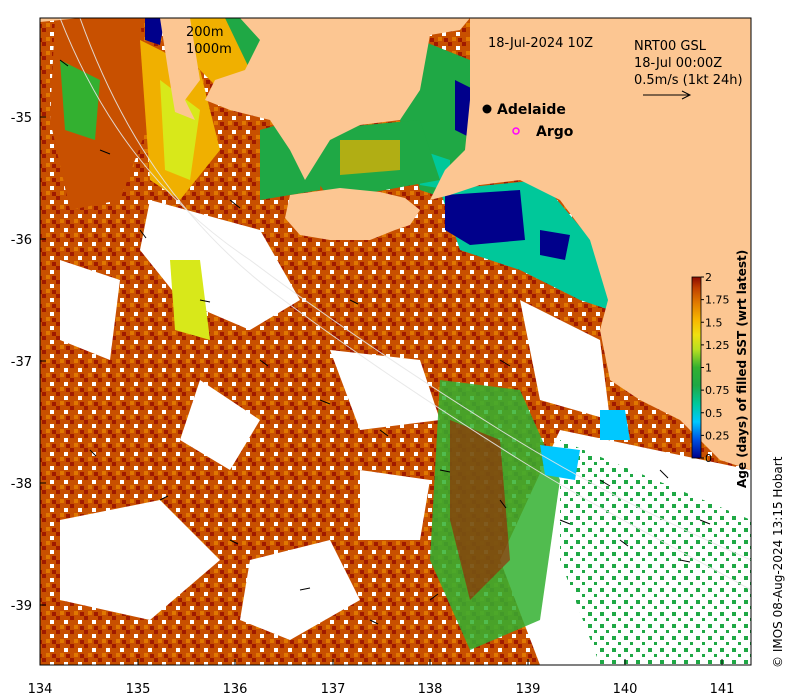 This screenshot has height=700, width=792. What do you see at coordinates (722, 689) in the screenshot?
I see `x-tick-label: 141` at bounding box center [722, 689].